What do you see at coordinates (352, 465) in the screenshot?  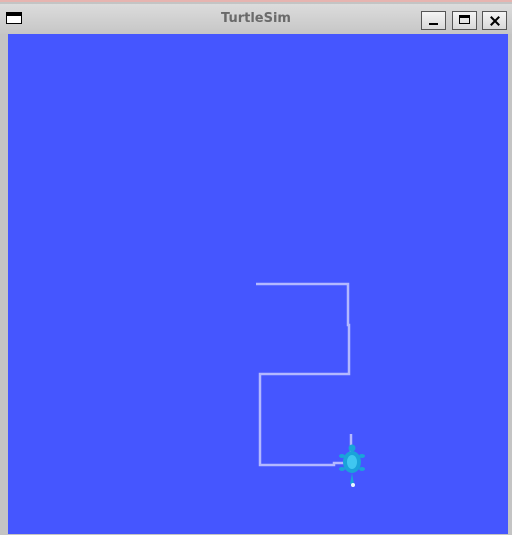 I see `turtle-icon` at bounding box center [352, 465].